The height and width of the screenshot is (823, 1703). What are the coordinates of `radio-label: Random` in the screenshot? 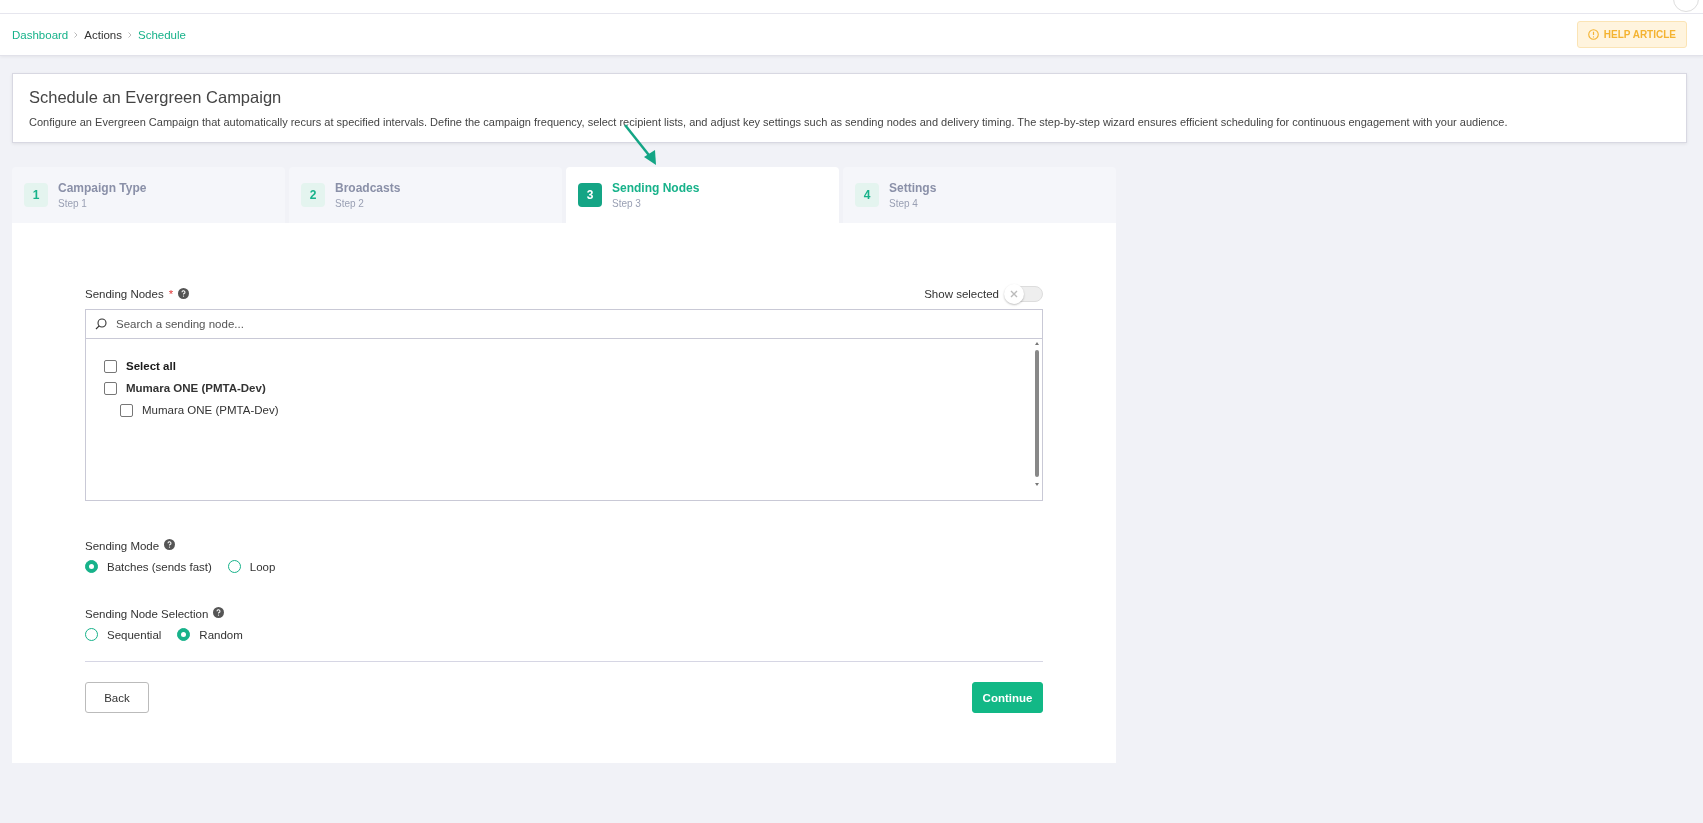 It's located at (221, 634).